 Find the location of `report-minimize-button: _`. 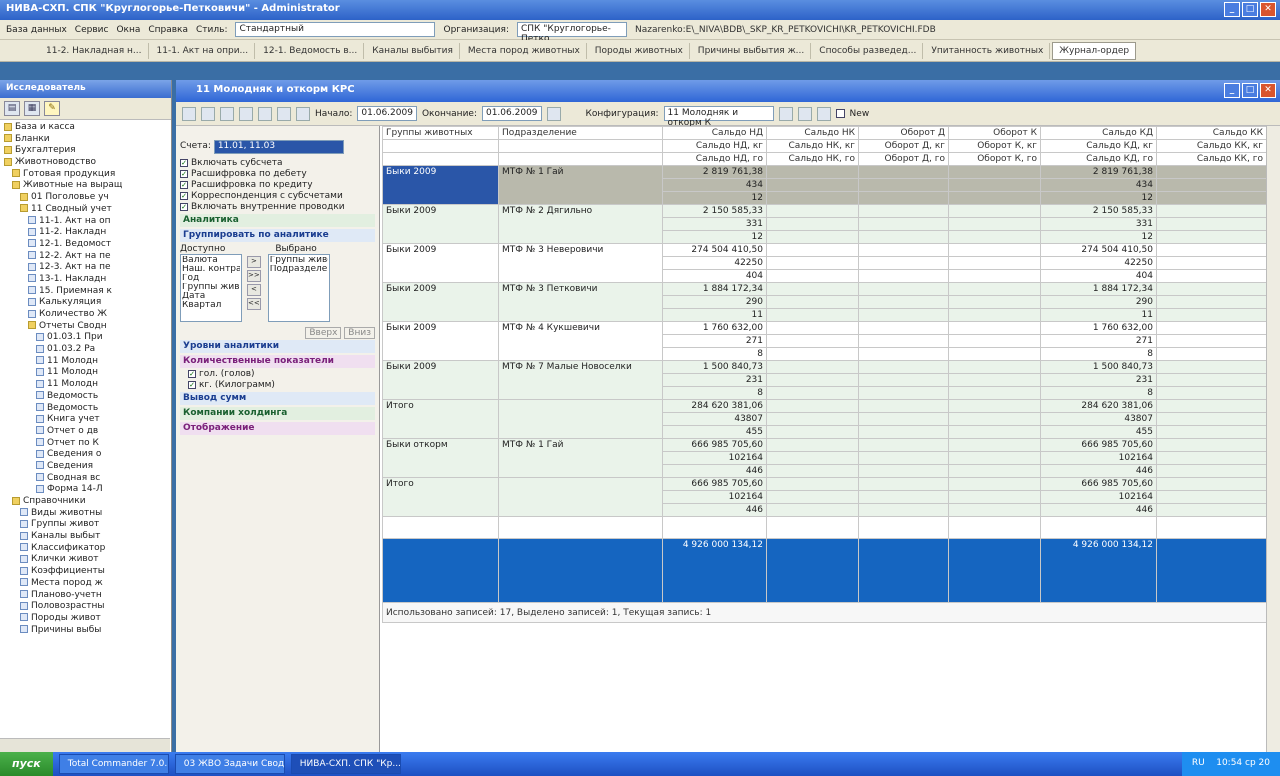

report-minimize-button: _ is located at coordinates (1232, 90).